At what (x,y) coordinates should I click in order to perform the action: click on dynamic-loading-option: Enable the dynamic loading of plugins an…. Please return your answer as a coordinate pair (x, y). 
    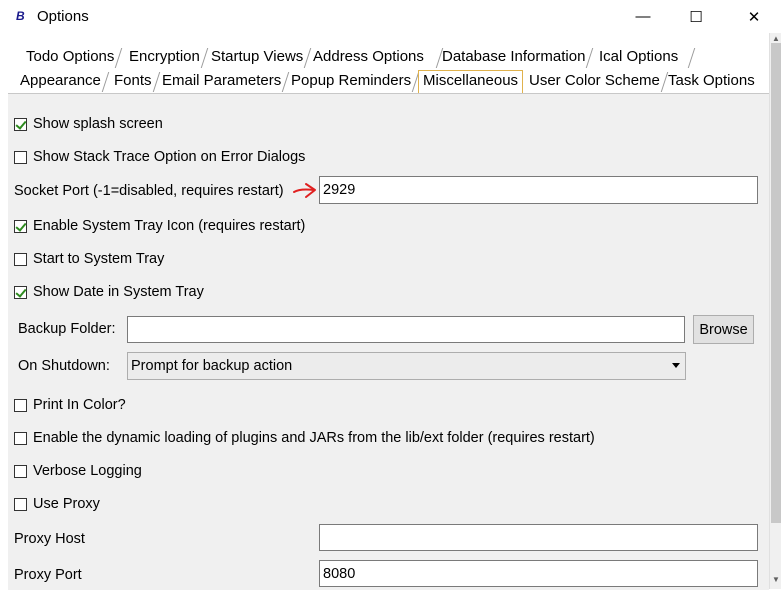
    Looking at the image, I should click on (304, 438).